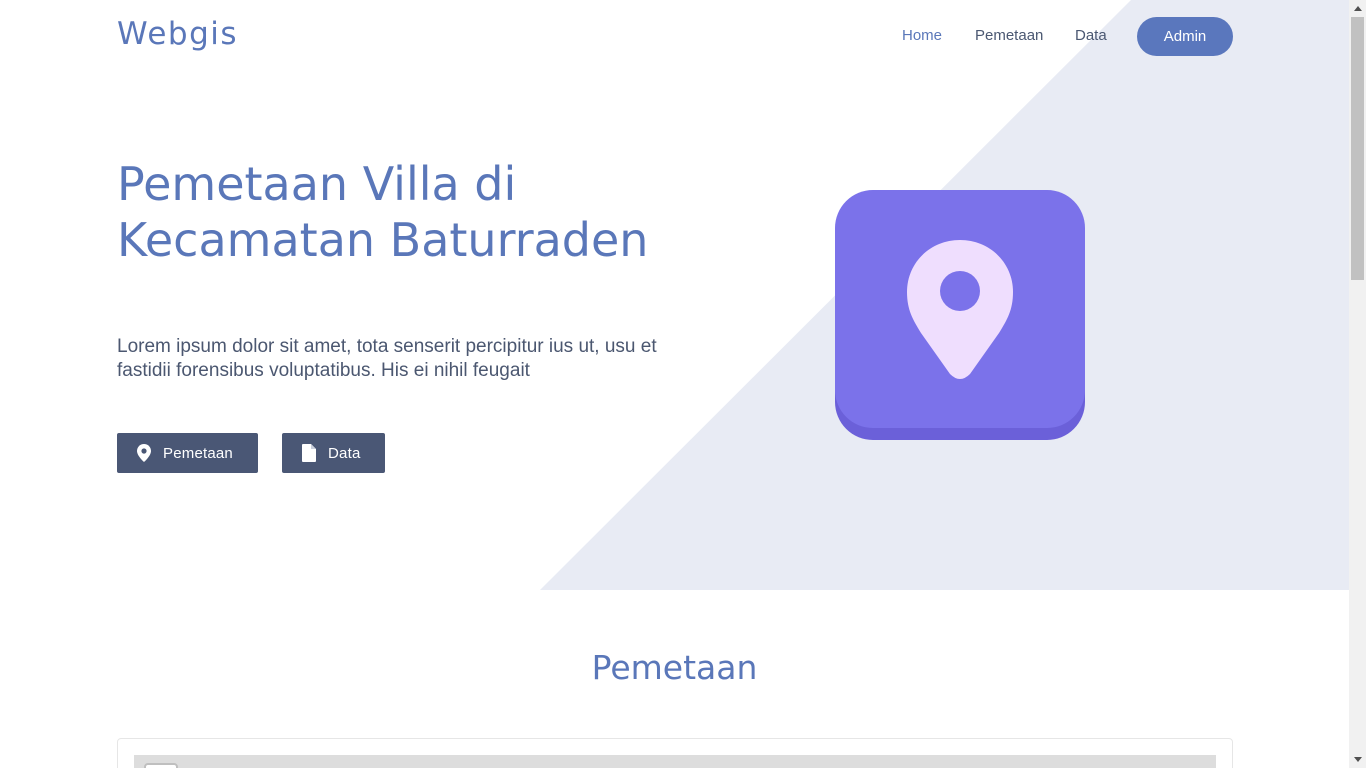  Describe the element at coordinates (161, 765) in the screenshot. I see `map-zoom-control` at that location.